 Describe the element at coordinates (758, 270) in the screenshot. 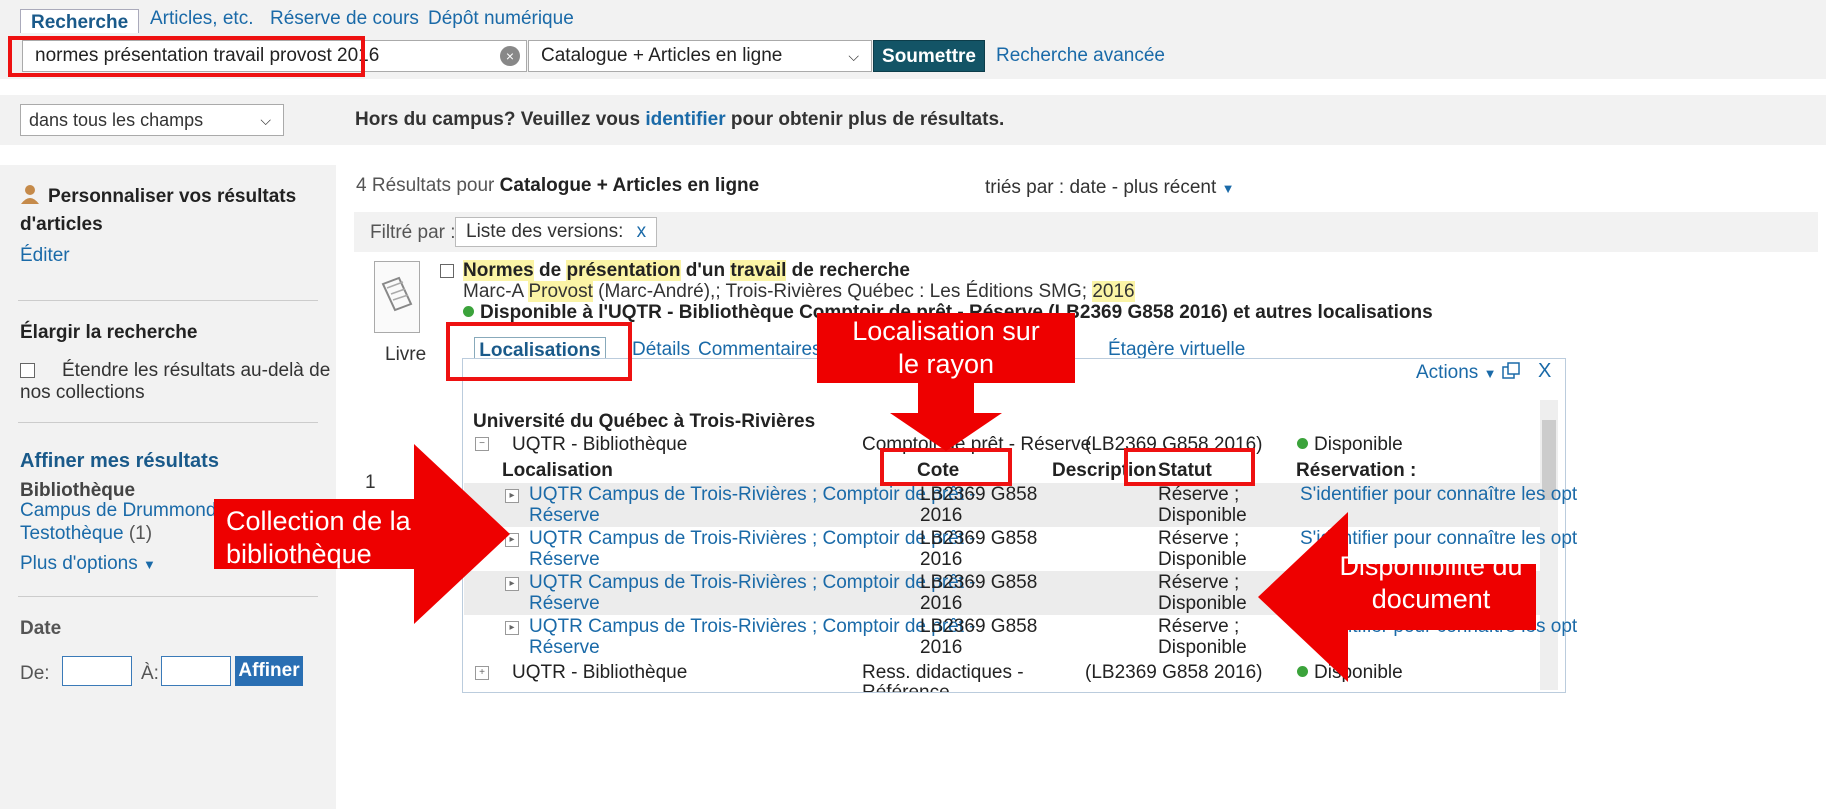

I see `title-part: travail` at that location.